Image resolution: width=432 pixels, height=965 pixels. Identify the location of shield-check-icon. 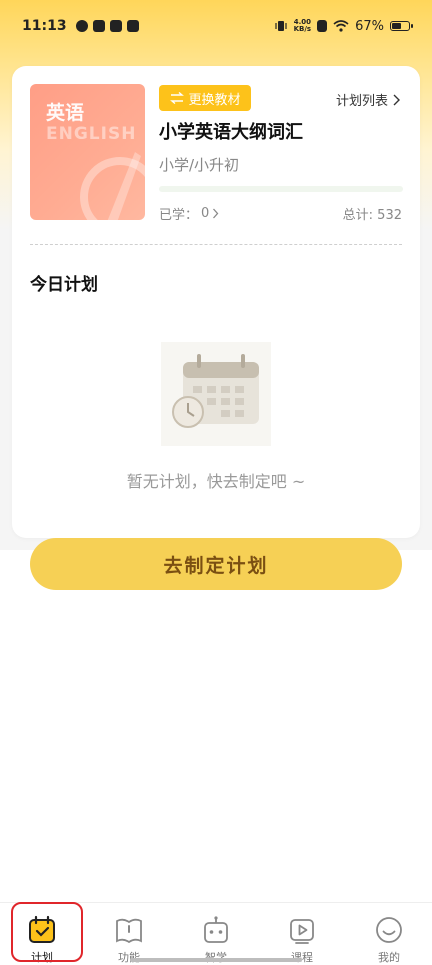
(81, 26).